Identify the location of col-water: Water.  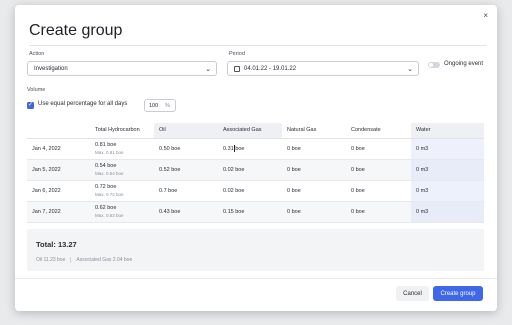
(447, 131).